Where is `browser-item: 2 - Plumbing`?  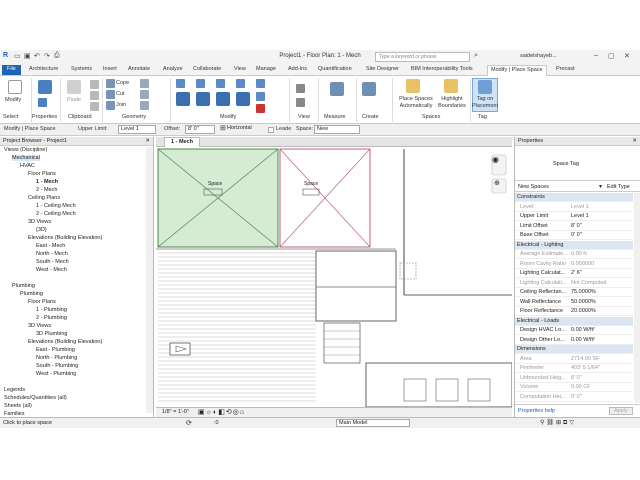 browser-item: 2 - Plumbing is located at coordinates (51, 318).